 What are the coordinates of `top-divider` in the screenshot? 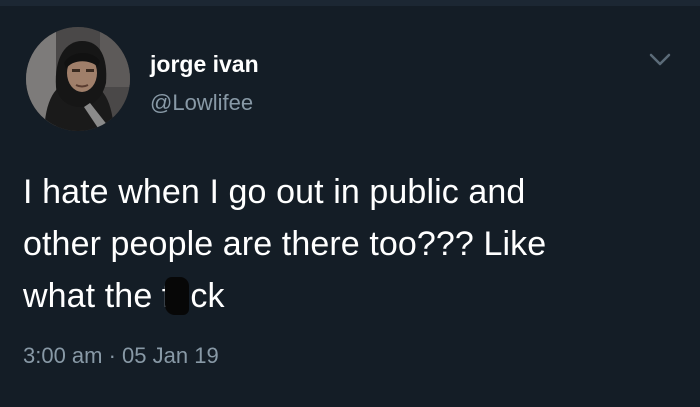 It's located at (350, 3).